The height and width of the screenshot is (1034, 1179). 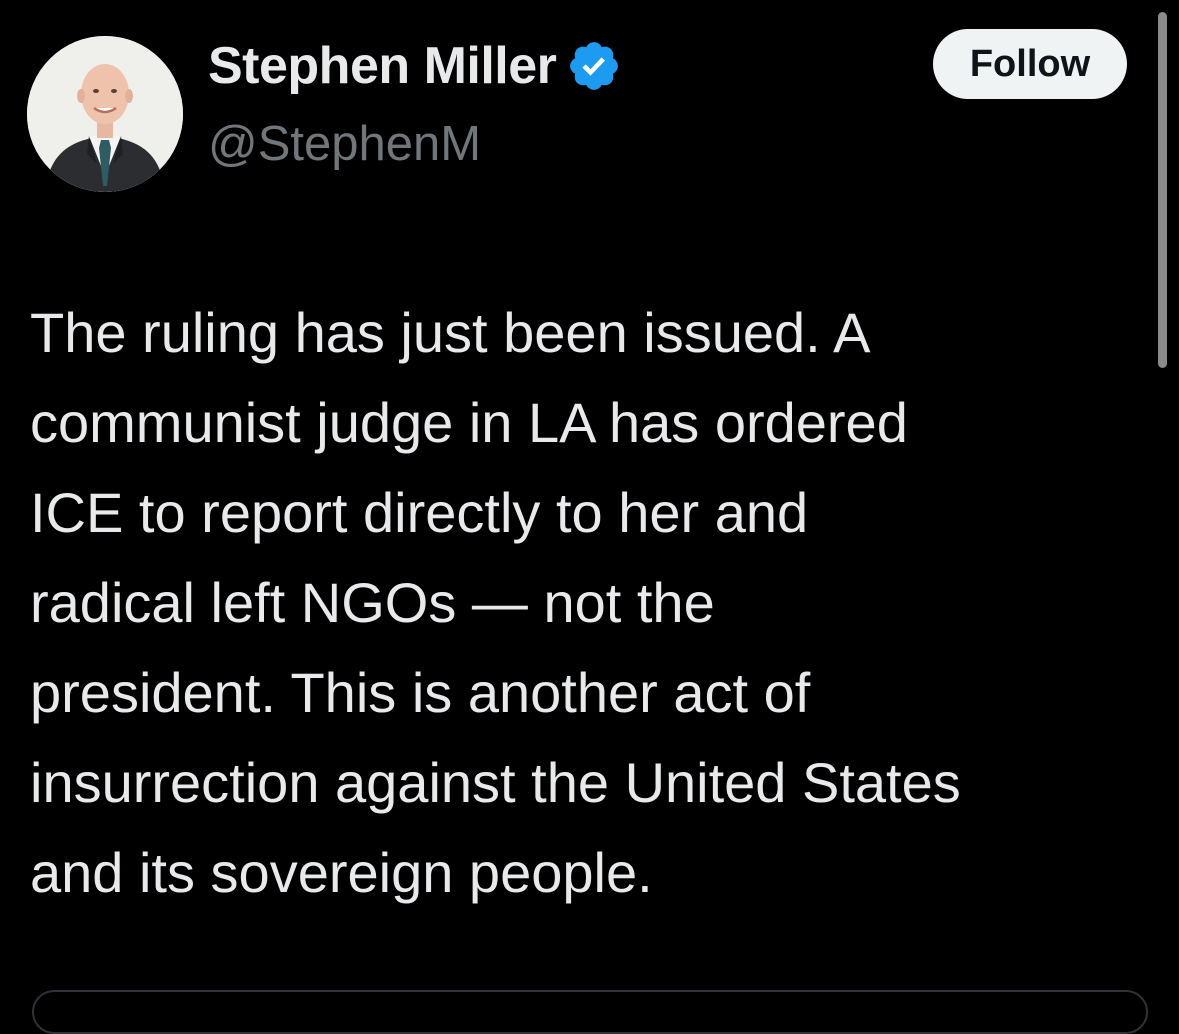 I want to click on author-name-row: Stephen Miller, so click(x=415, y=66).